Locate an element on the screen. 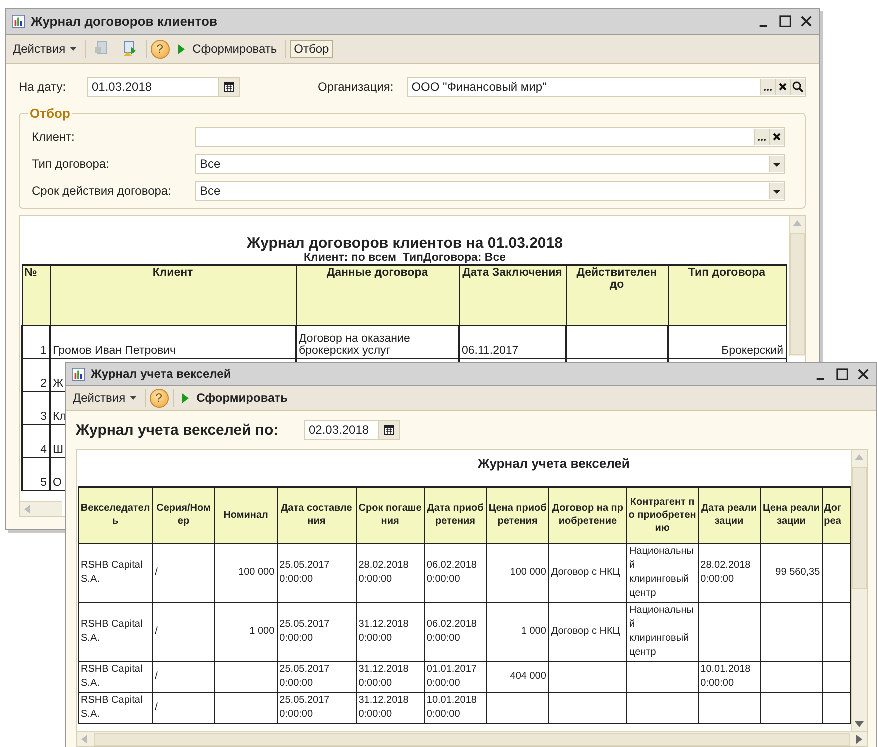 This screenshot has height=747, width=877. column-header: Дата приобретения is located at coordinates (455, 515).